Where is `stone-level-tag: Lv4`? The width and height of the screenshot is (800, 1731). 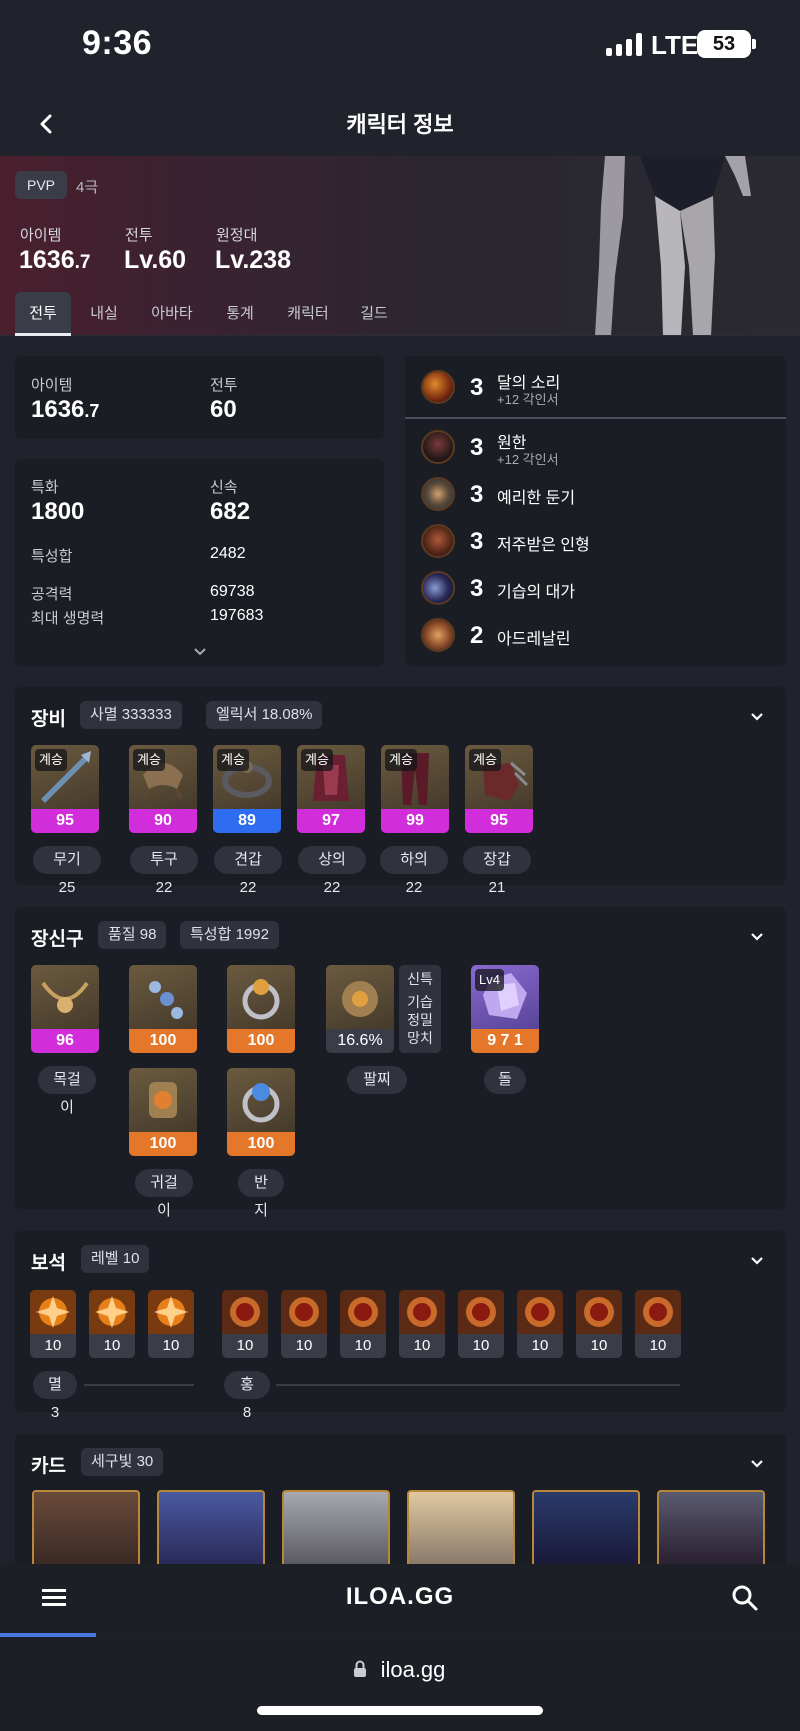 stone-level-tag: Lv4 is located at coordinates (489, 980).